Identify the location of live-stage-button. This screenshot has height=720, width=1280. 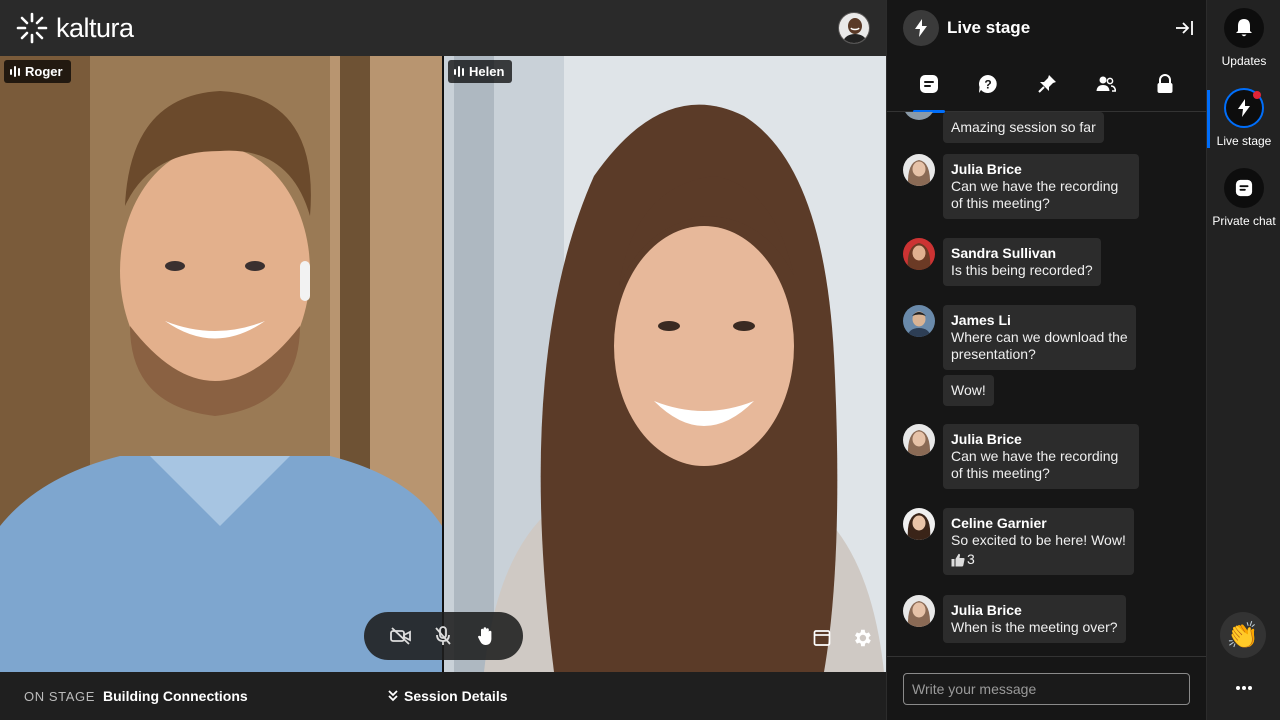
(1244, 108).